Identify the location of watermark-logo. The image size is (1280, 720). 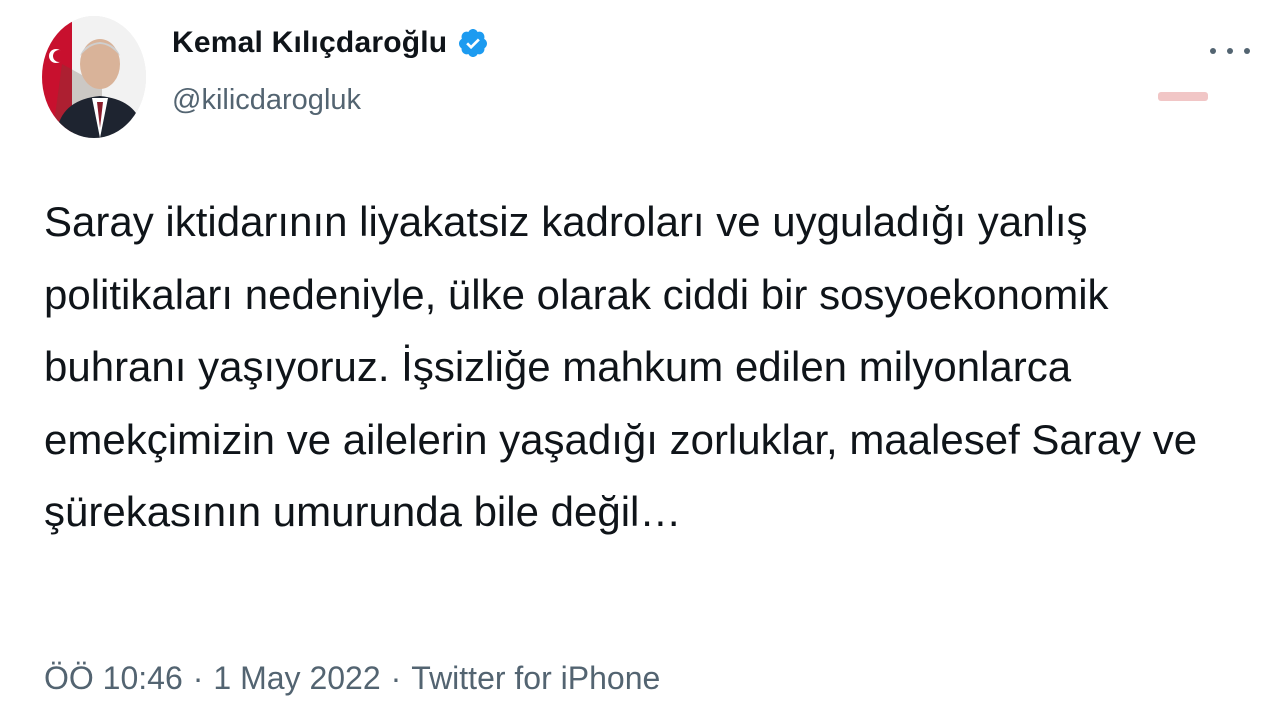
(1183, 96).